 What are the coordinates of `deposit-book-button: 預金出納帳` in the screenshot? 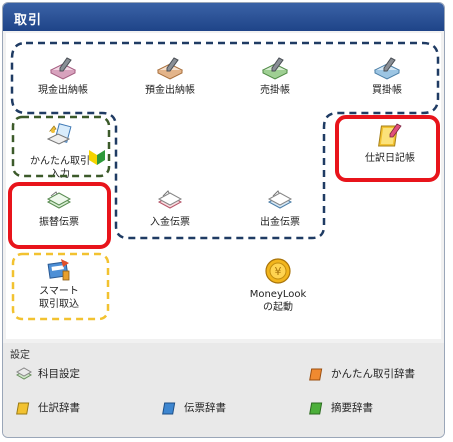 It's located at (170, 76).